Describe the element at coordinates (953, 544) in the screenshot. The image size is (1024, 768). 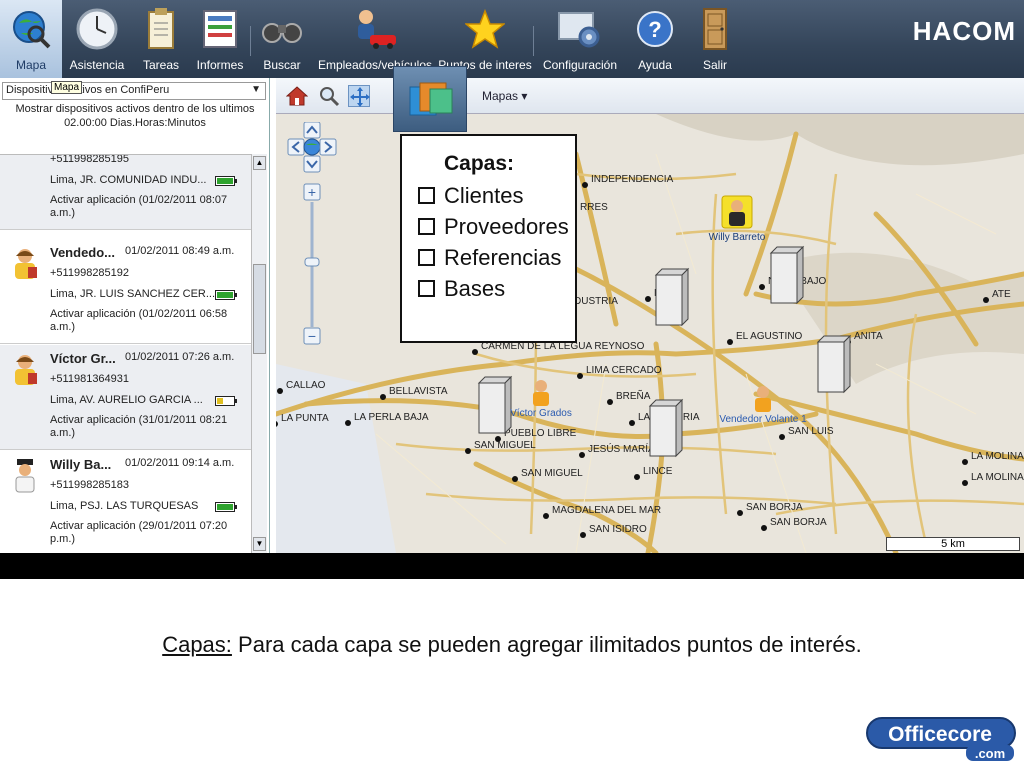
I see `map-scale: 5 km` at that location.